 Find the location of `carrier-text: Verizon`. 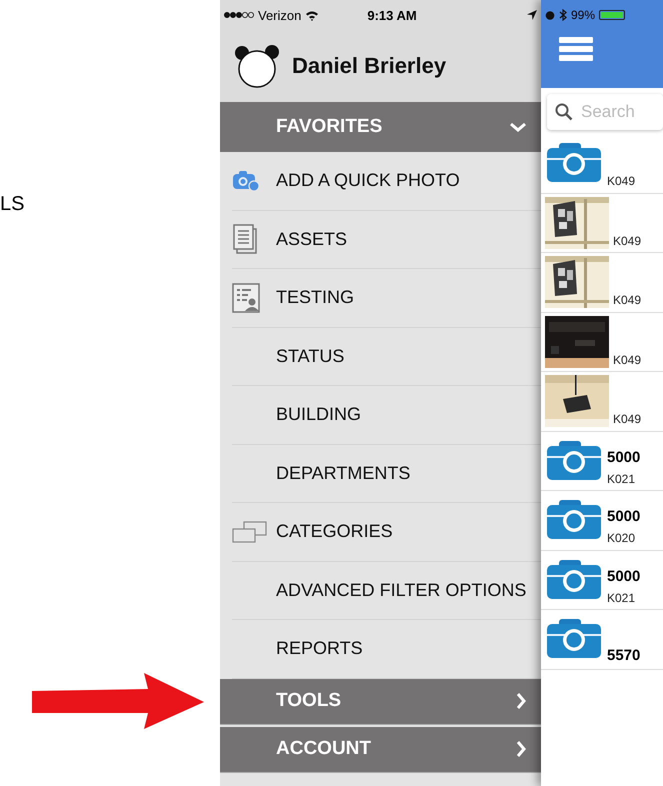

carrier-text: Verizon is located at coordinates (280, 15).